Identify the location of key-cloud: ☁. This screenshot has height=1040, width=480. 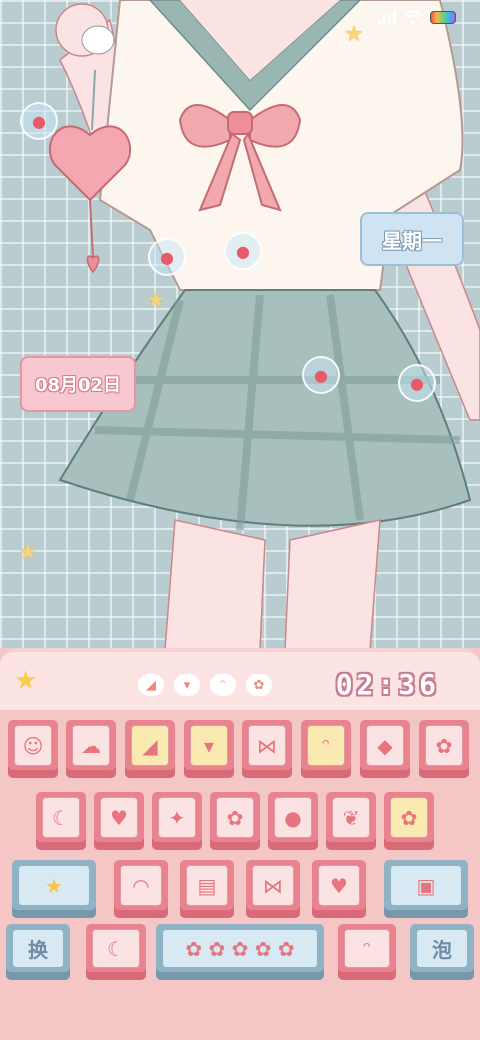
(91, 749).